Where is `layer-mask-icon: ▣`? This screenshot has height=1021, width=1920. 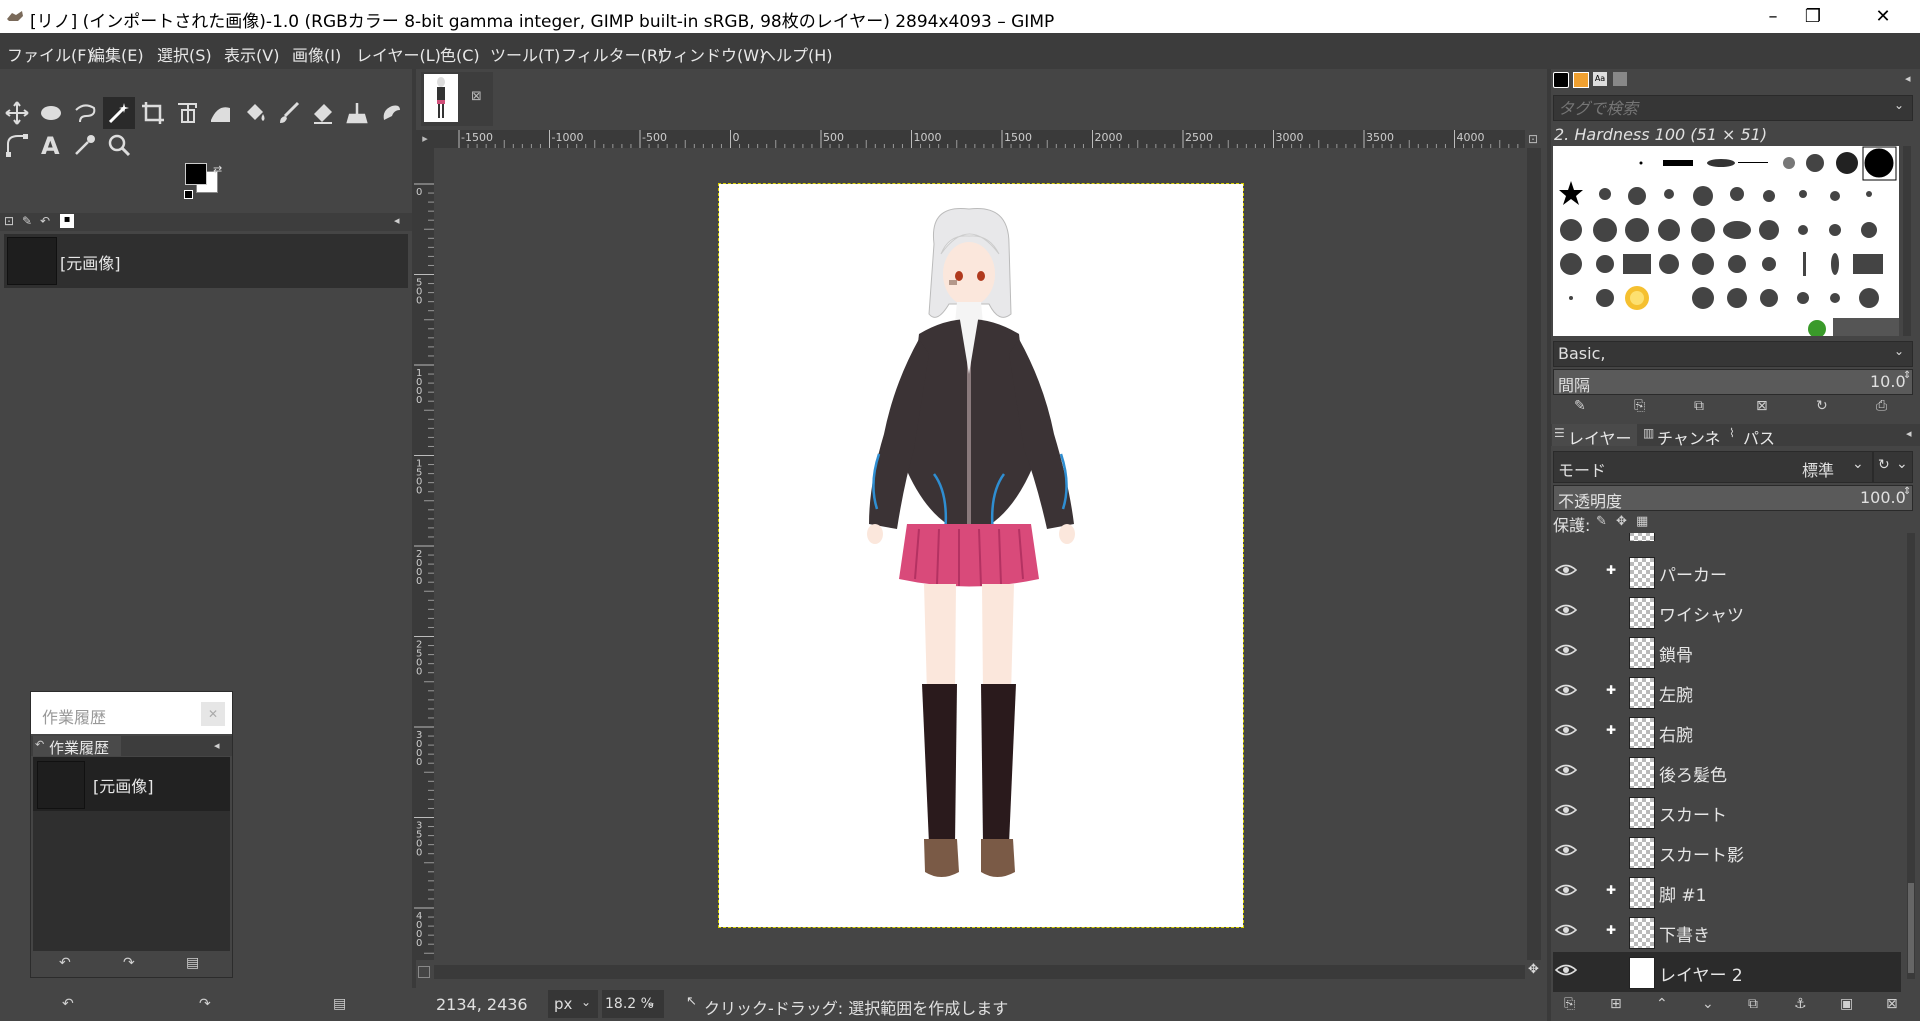
layer-mask-icon: ▣ is located at coordinates (1846, 1004).